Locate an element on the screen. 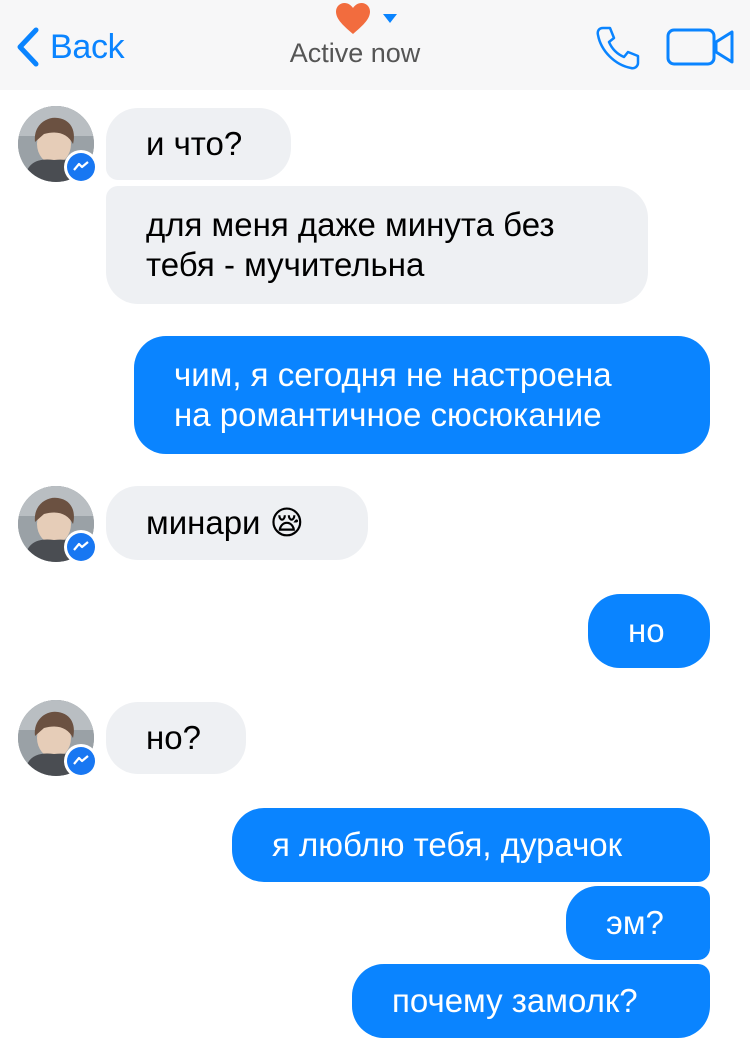 The image size is (750, 1050). active-status: Active now is located at coordinates (355, 53).